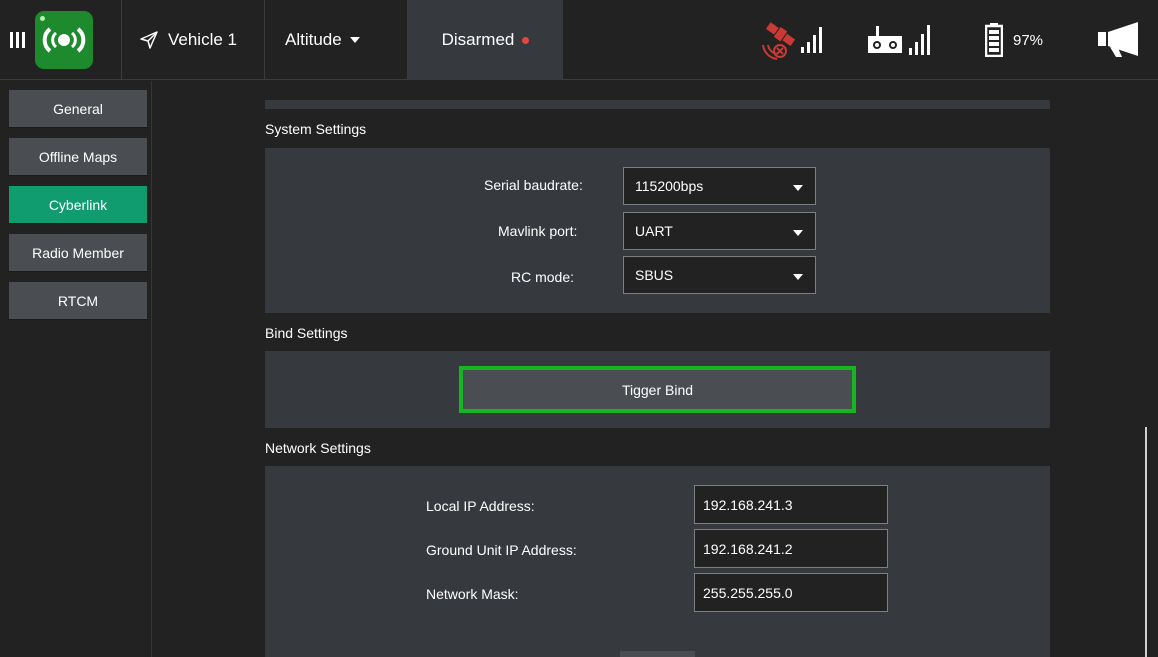 The height and width of the screenshot is (657, 1158). I want to click on gps-satellite-icon, so click(779, 41).